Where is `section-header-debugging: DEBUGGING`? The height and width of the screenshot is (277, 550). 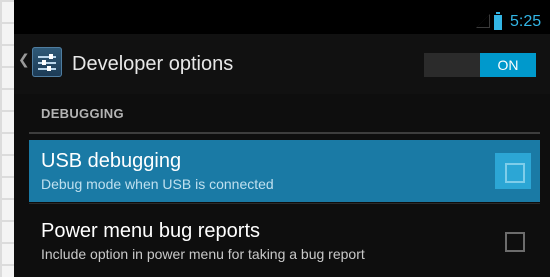 section-header-debugging: DEBUGGING is located at coordinates (284, 114).